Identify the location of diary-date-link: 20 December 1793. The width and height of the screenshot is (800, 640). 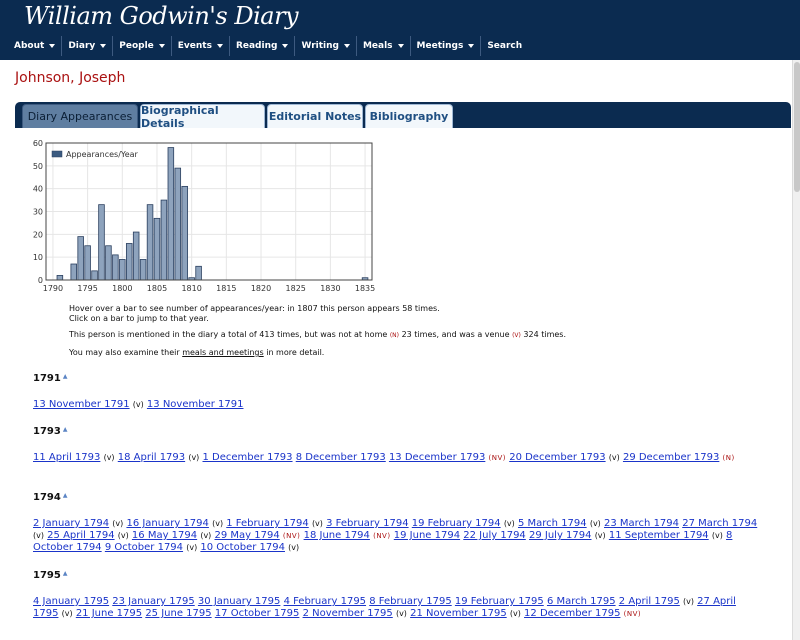
(557, 457).